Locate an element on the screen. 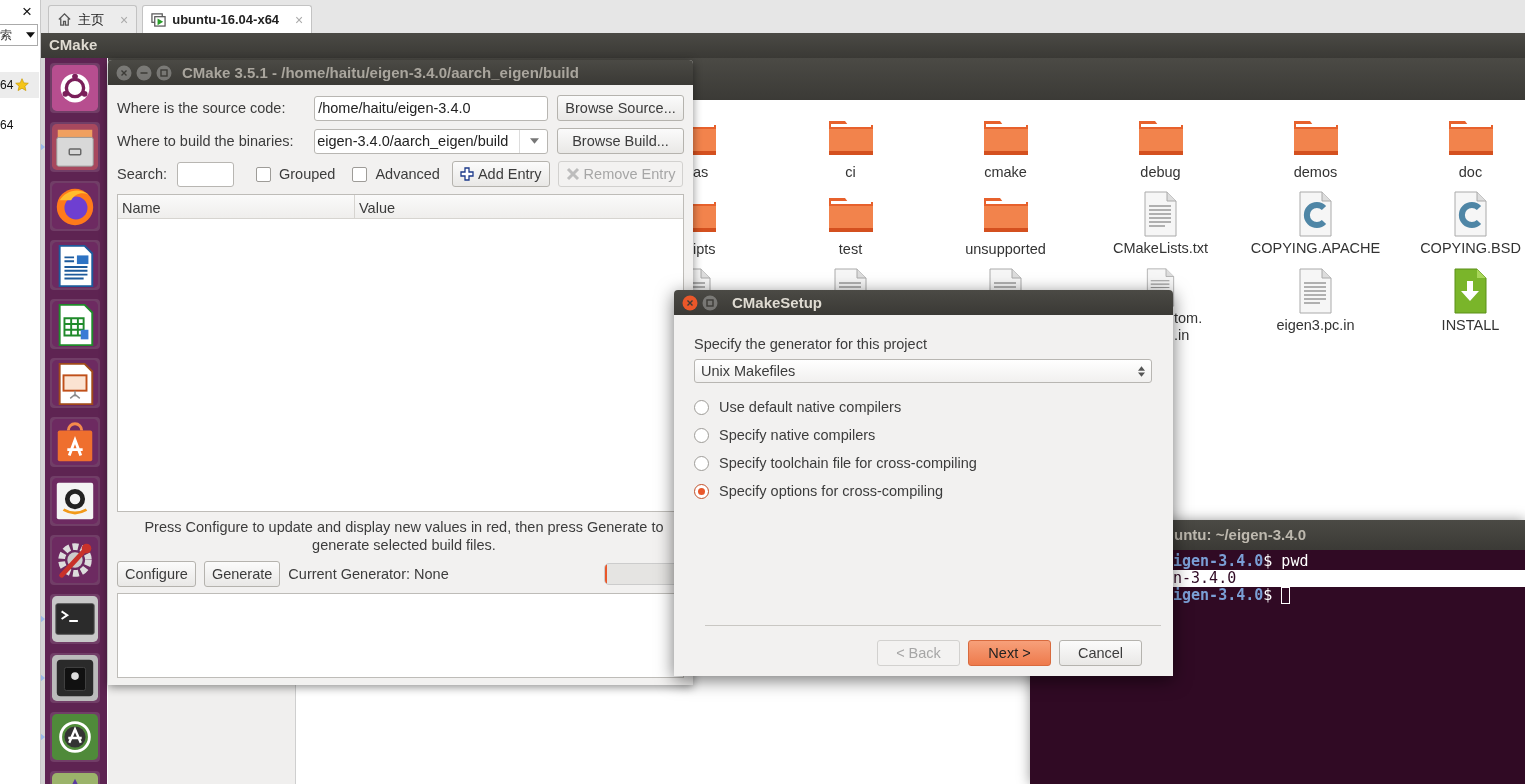 The image size is (1525, 784). build-path-dropdown: eigen-3.4.0/aarch_eigen/build is located at coordinates (431, 141).